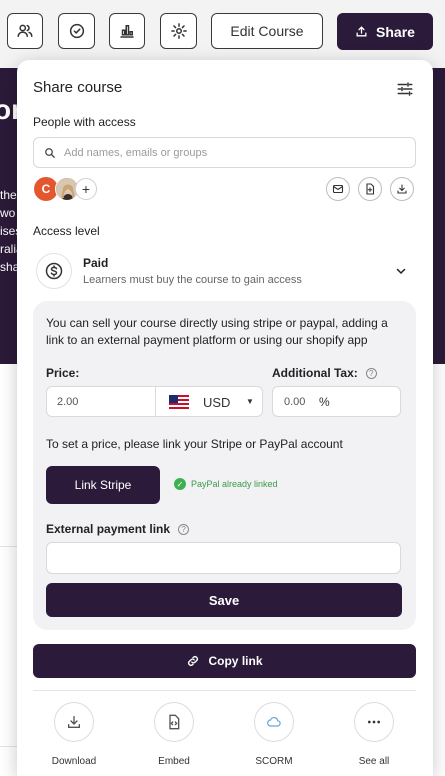  I want to click on hero-text-line: the, so click(8, 195).